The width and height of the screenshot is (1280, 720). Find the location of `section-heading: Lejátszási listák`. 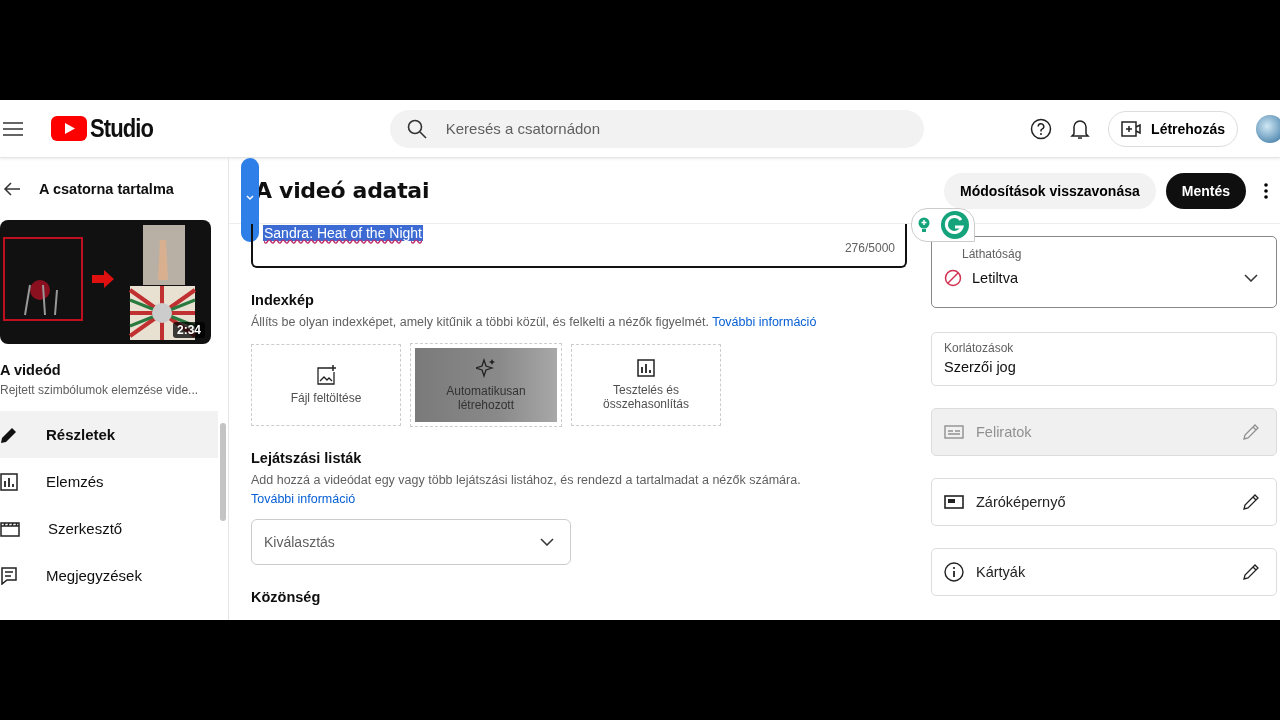

section-heading: Lejátszási listák is located at coordinates (307, 458).